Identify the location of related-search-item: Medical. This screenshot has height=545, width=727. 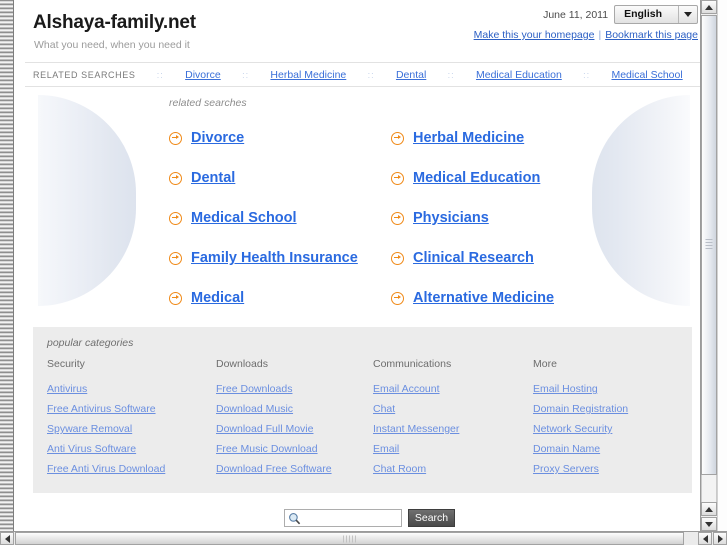
(280, 298).